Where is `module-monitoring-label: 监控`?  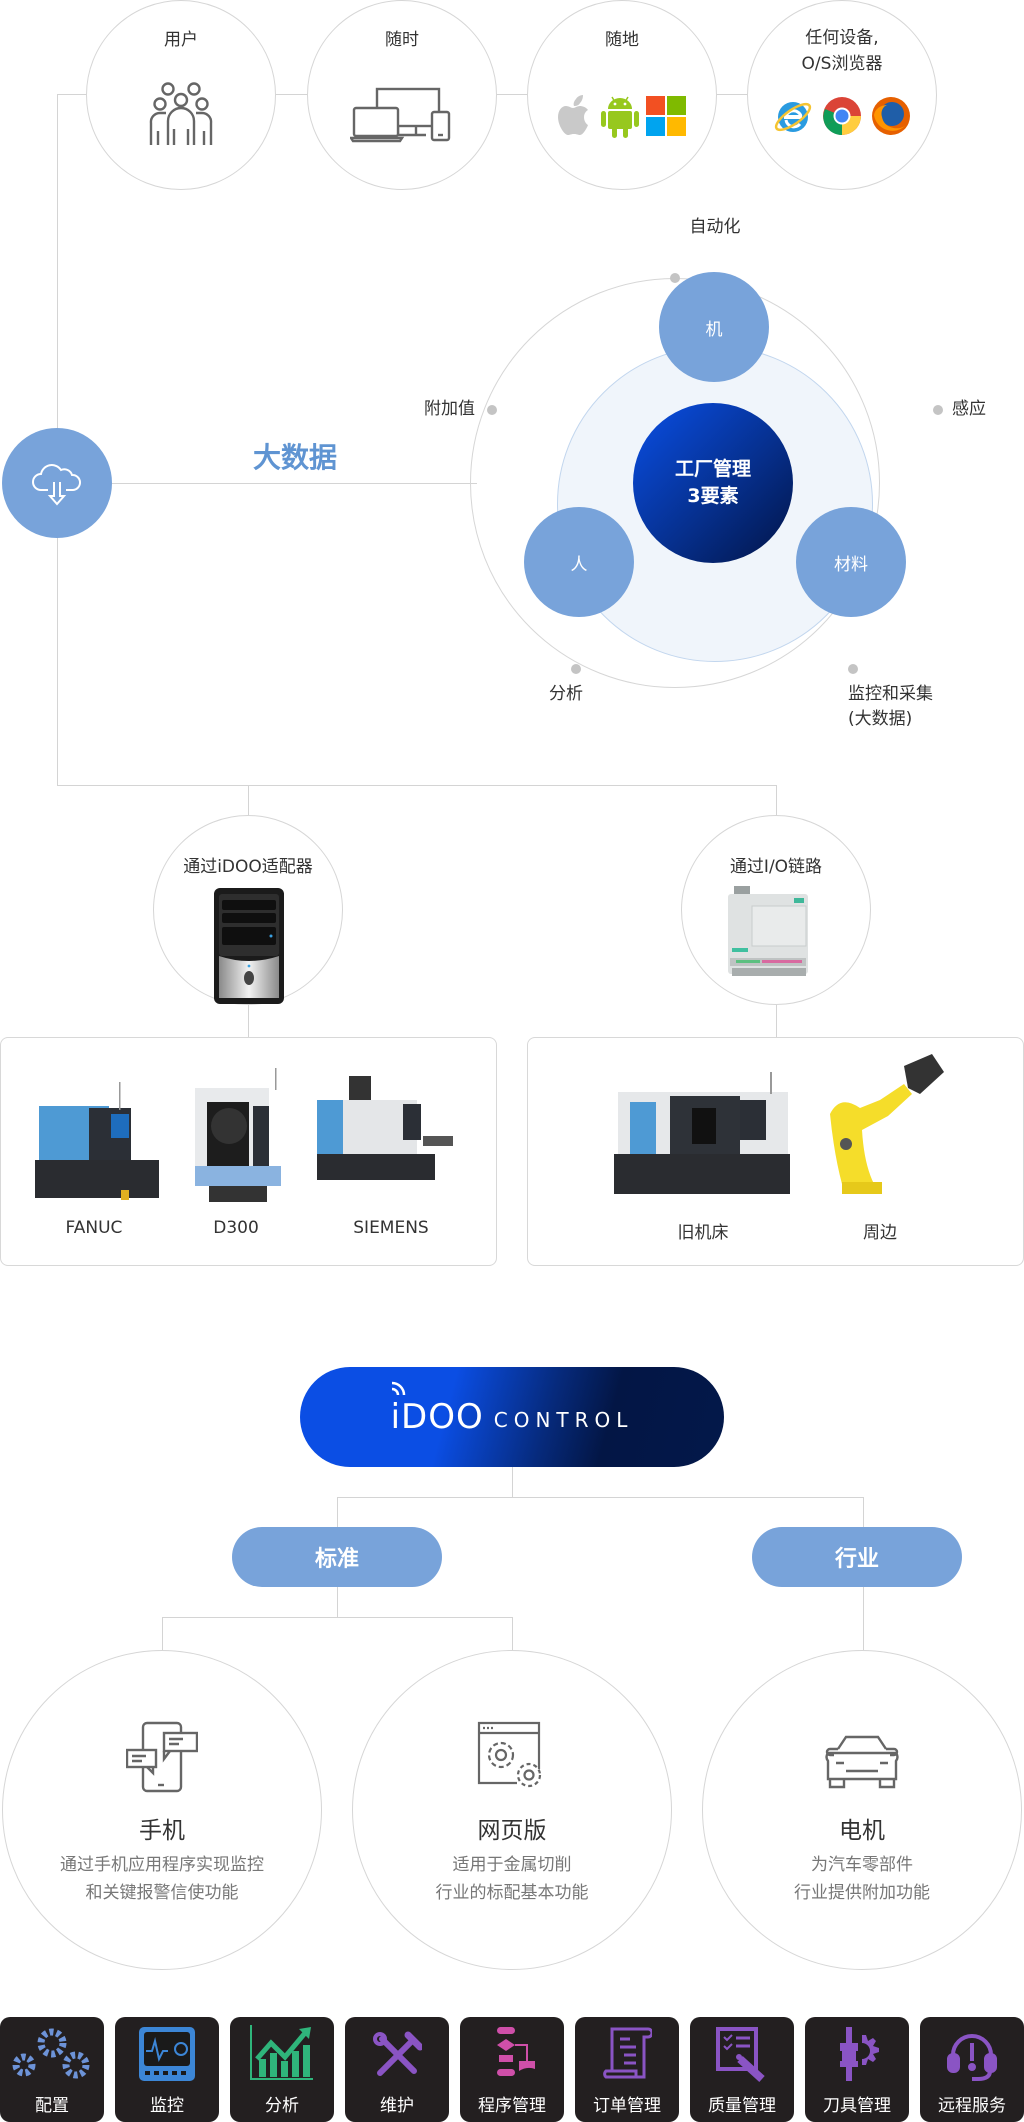 module-monitoring-label: 监控 is located at coordinates (167, 2106).